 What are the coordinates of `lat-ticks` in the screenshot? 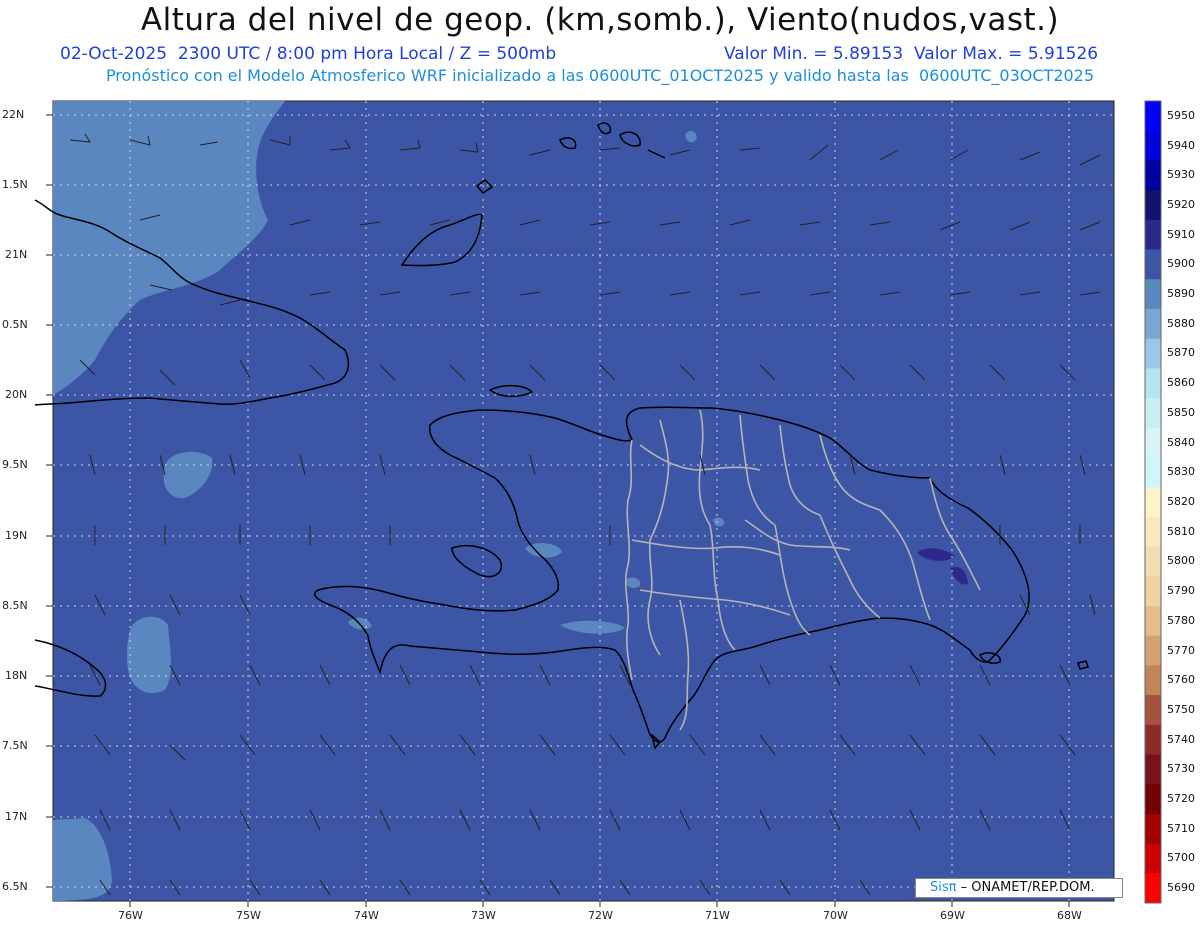 It's located at (49, 501).